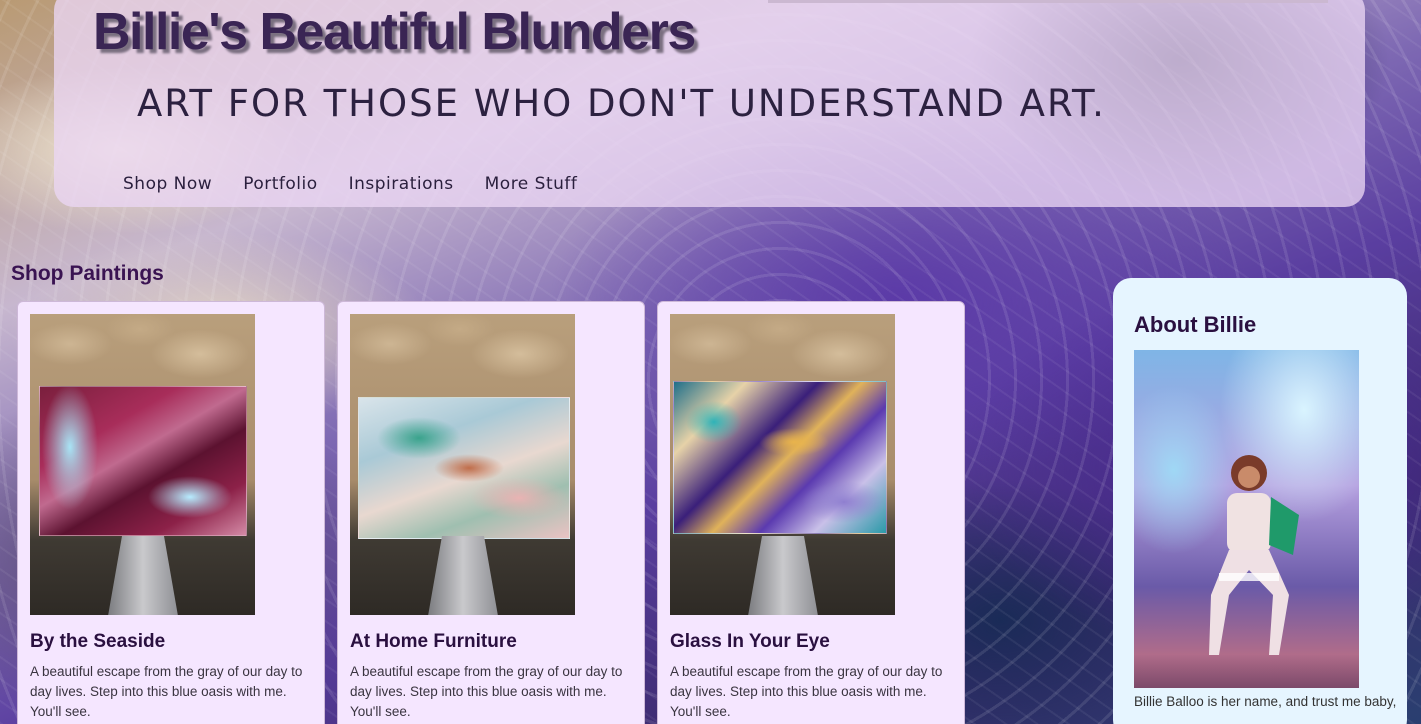  I want to click on nav-shop-now: Shop Now, so click(167, 184).